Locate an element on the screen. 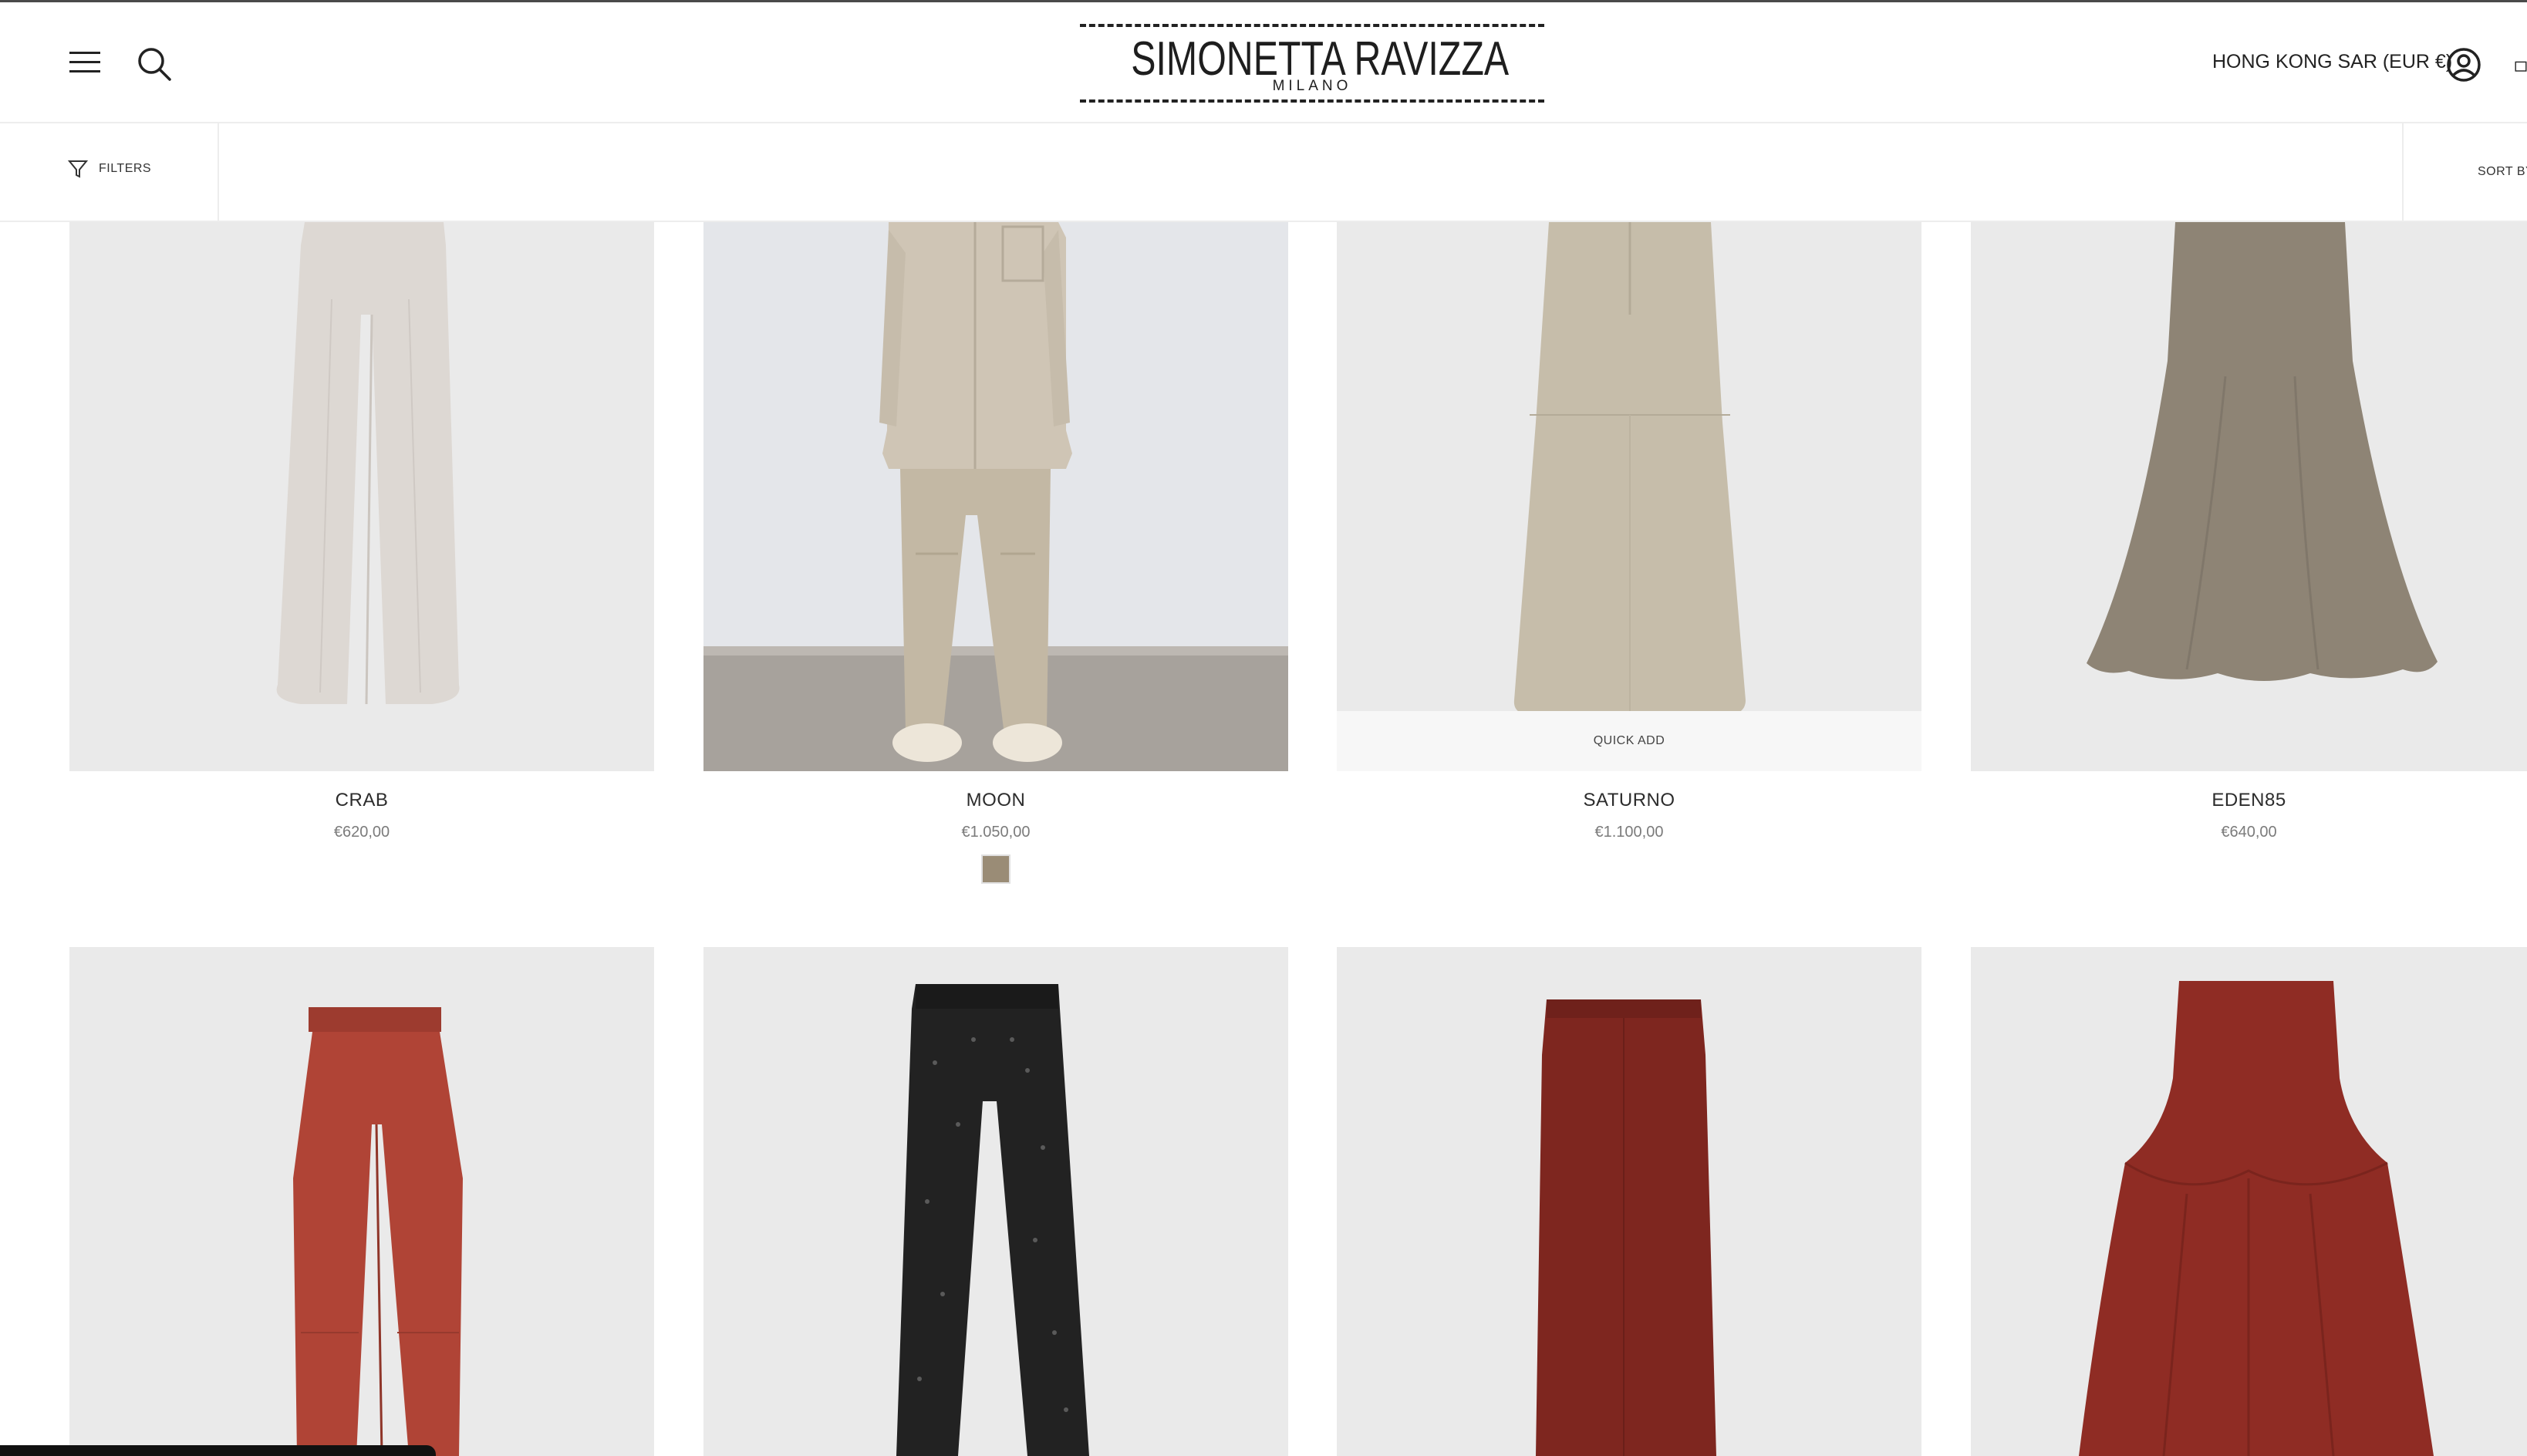 The height and width of the screenshot is (1456, 2527). menu-button is located at coordinates (85, 63).